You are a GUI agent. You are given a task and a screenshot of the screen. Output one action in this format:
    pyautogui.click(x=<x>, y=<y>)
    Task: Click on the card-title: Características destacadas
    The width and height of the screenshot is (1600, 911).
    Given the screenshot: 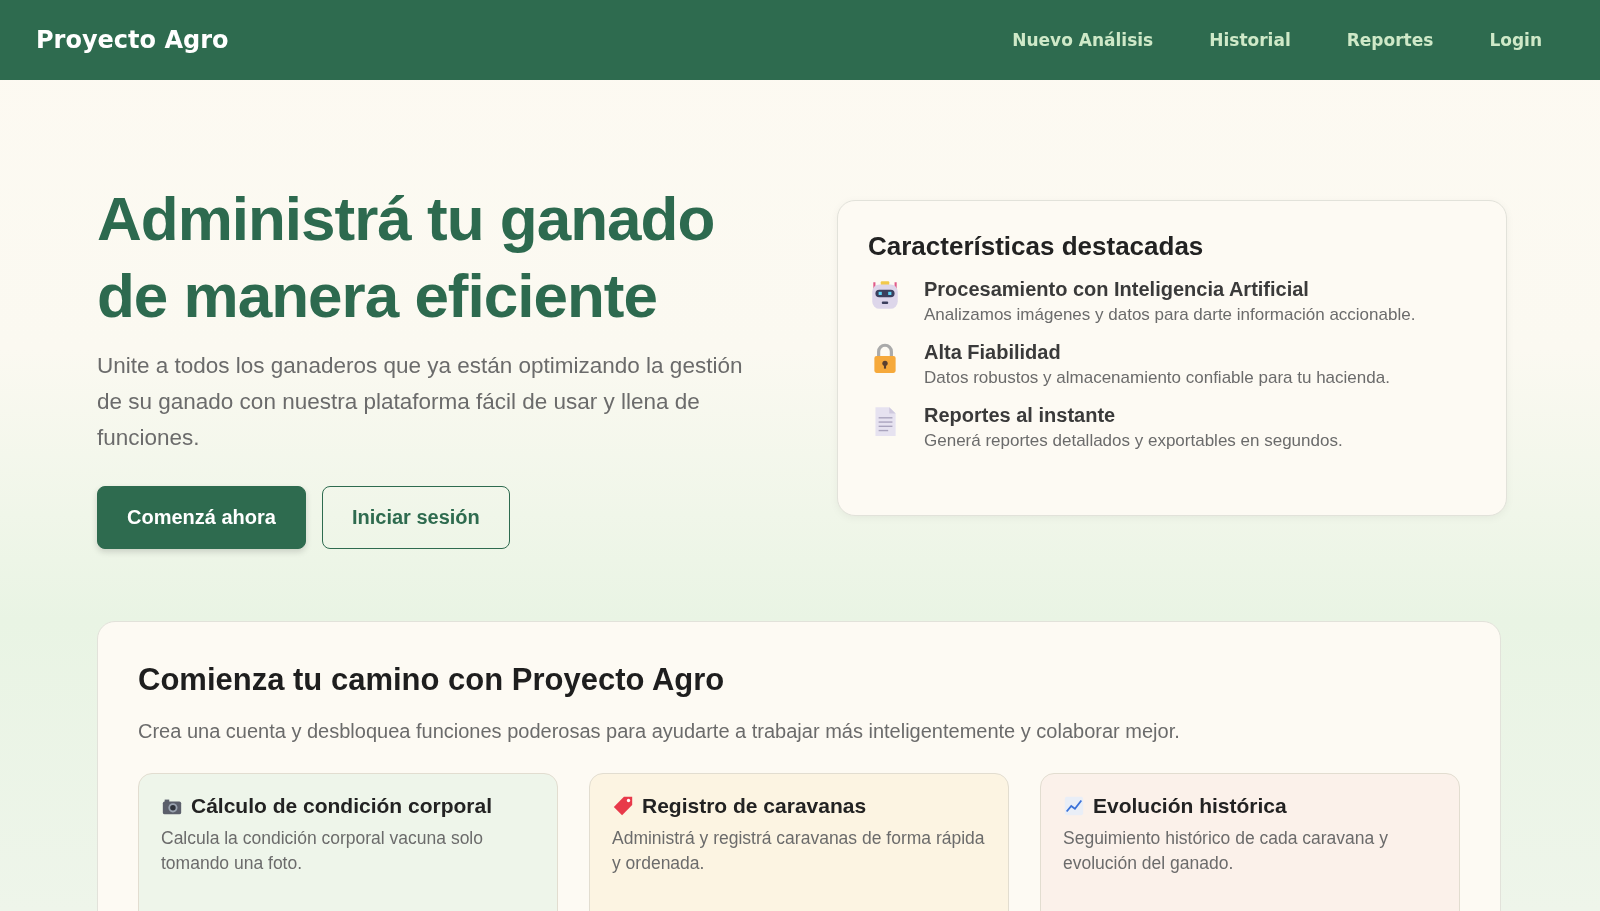 What is the action you would take?
    pyautogui.click(x=1036, y=246)
    